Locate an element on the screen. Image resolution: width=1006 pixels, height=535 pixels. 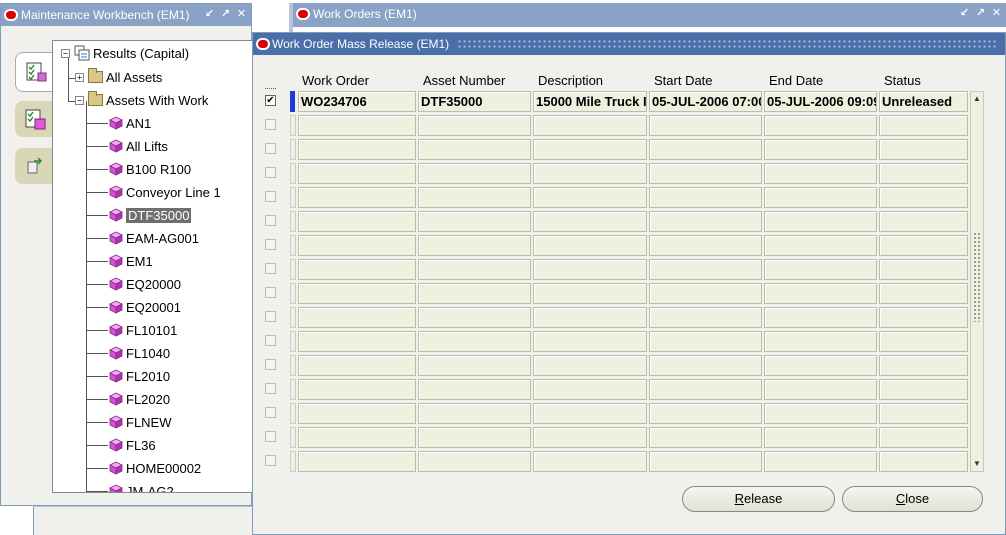
tree-asset-node: FLNEW is located at coordinates (140, 422).